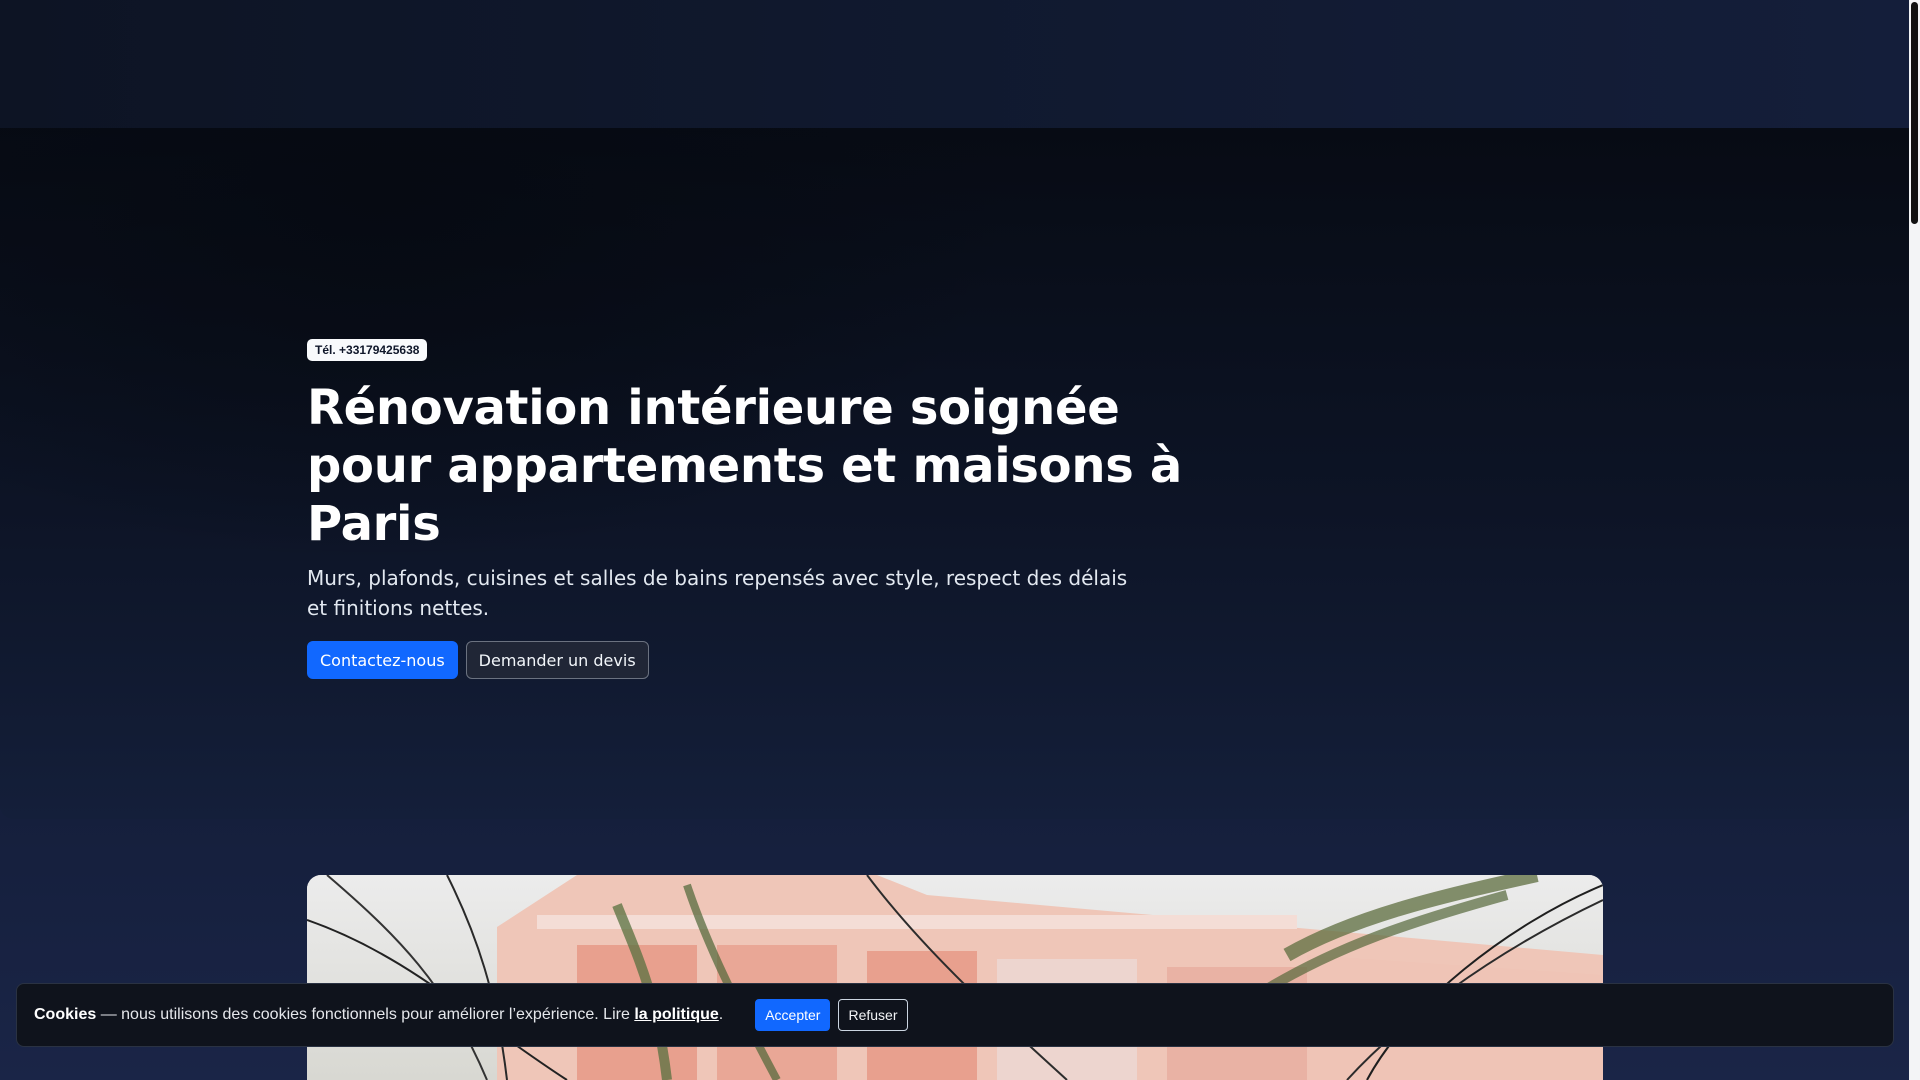 This screenshot has height=1080, width=1920. Describe the element at coordinates (1914, 113) in the screenshot. I see `scrollbar-thumb` at that location.